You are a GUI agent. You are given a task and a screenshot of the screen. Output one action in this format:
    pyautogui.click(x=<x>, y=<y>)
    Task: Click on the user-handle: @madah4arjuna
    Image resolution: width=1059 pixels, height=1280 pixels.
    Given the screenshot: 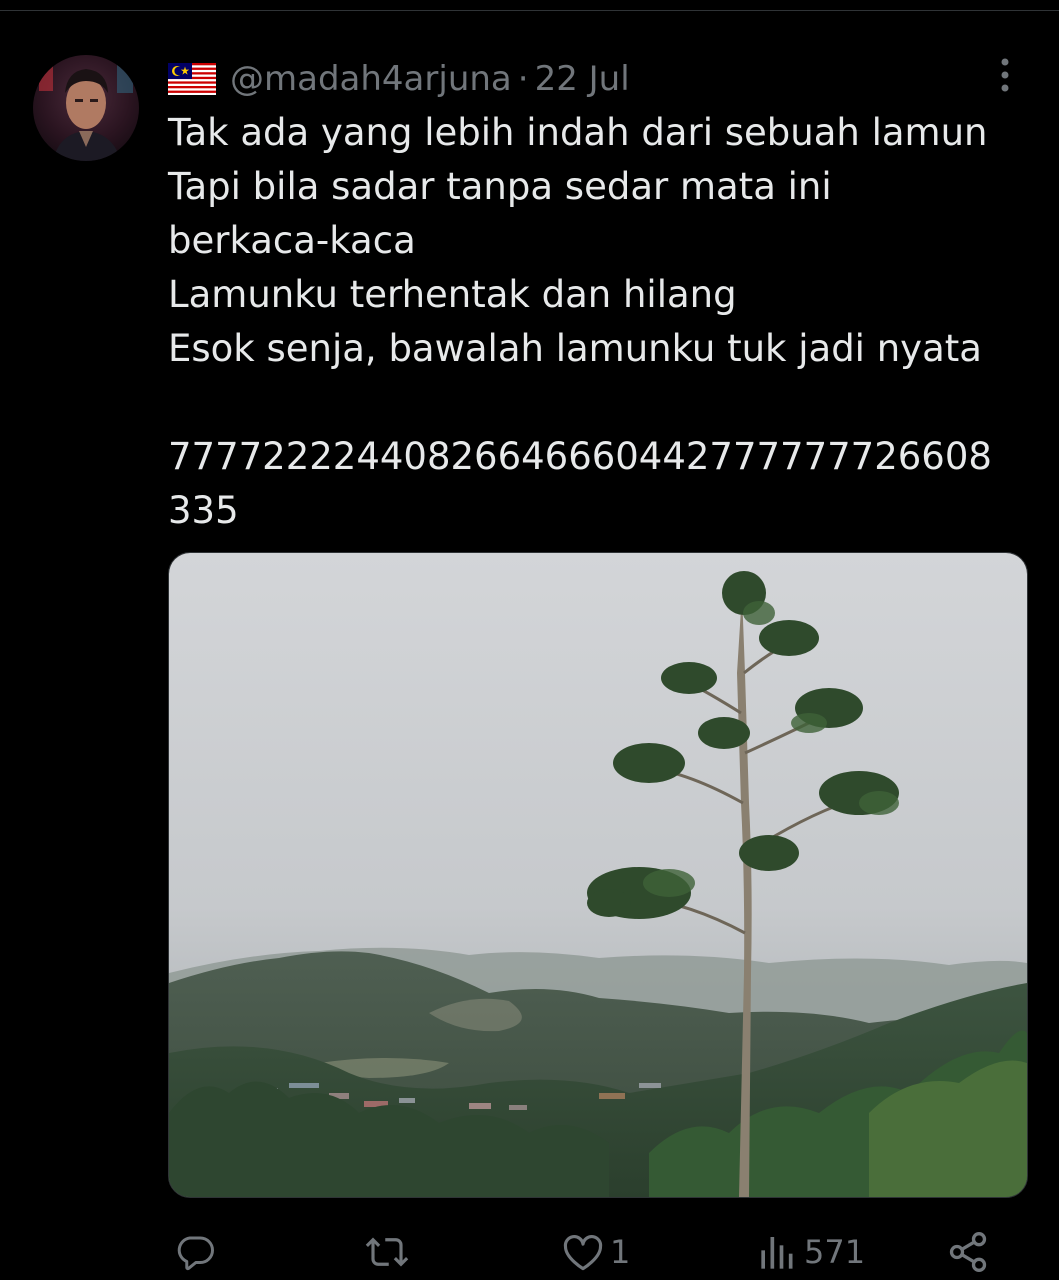 What is the action you would take?
    pyautogui.click(x=371, y=79)
    